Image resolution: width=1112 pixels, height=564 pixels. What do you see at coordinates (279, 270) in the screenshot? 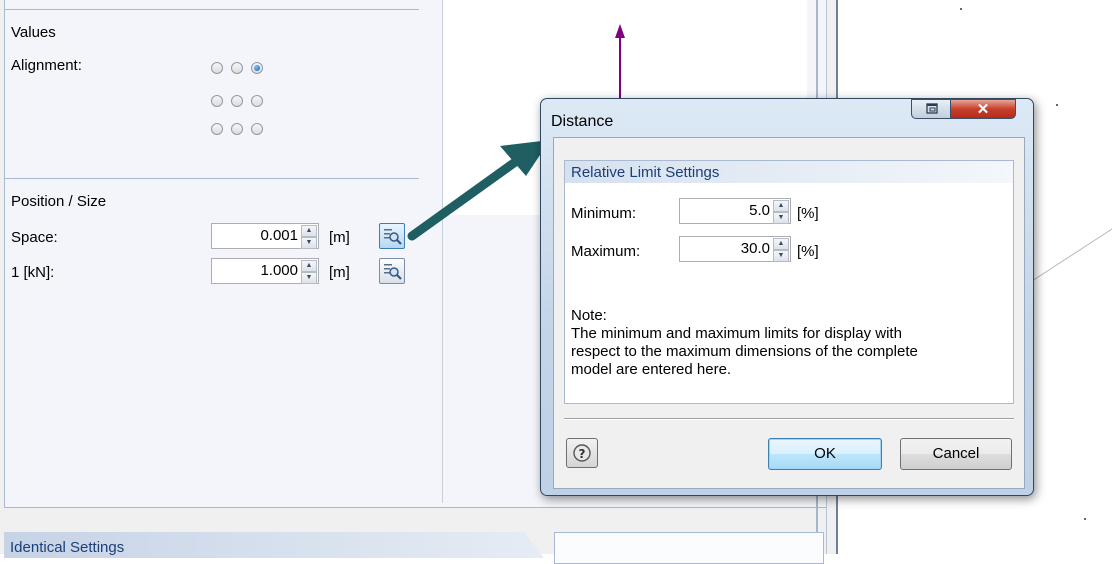
I see `kn-value: 1.000` at bounding box center [279, 270].